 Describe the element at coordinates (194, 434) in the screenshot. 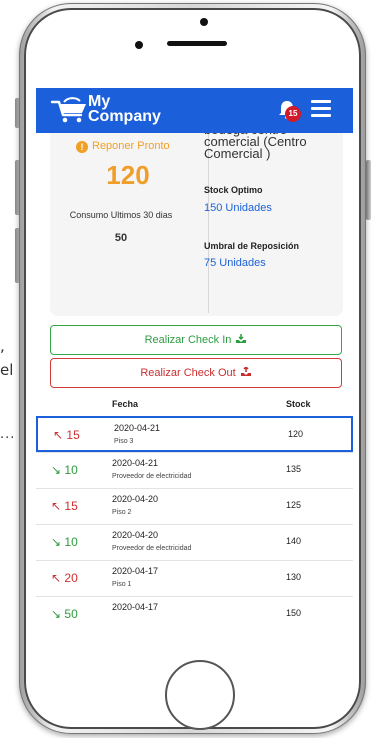

I see `table-row: ↖ 15 2020-04-21 Piso 3 120` at that location.